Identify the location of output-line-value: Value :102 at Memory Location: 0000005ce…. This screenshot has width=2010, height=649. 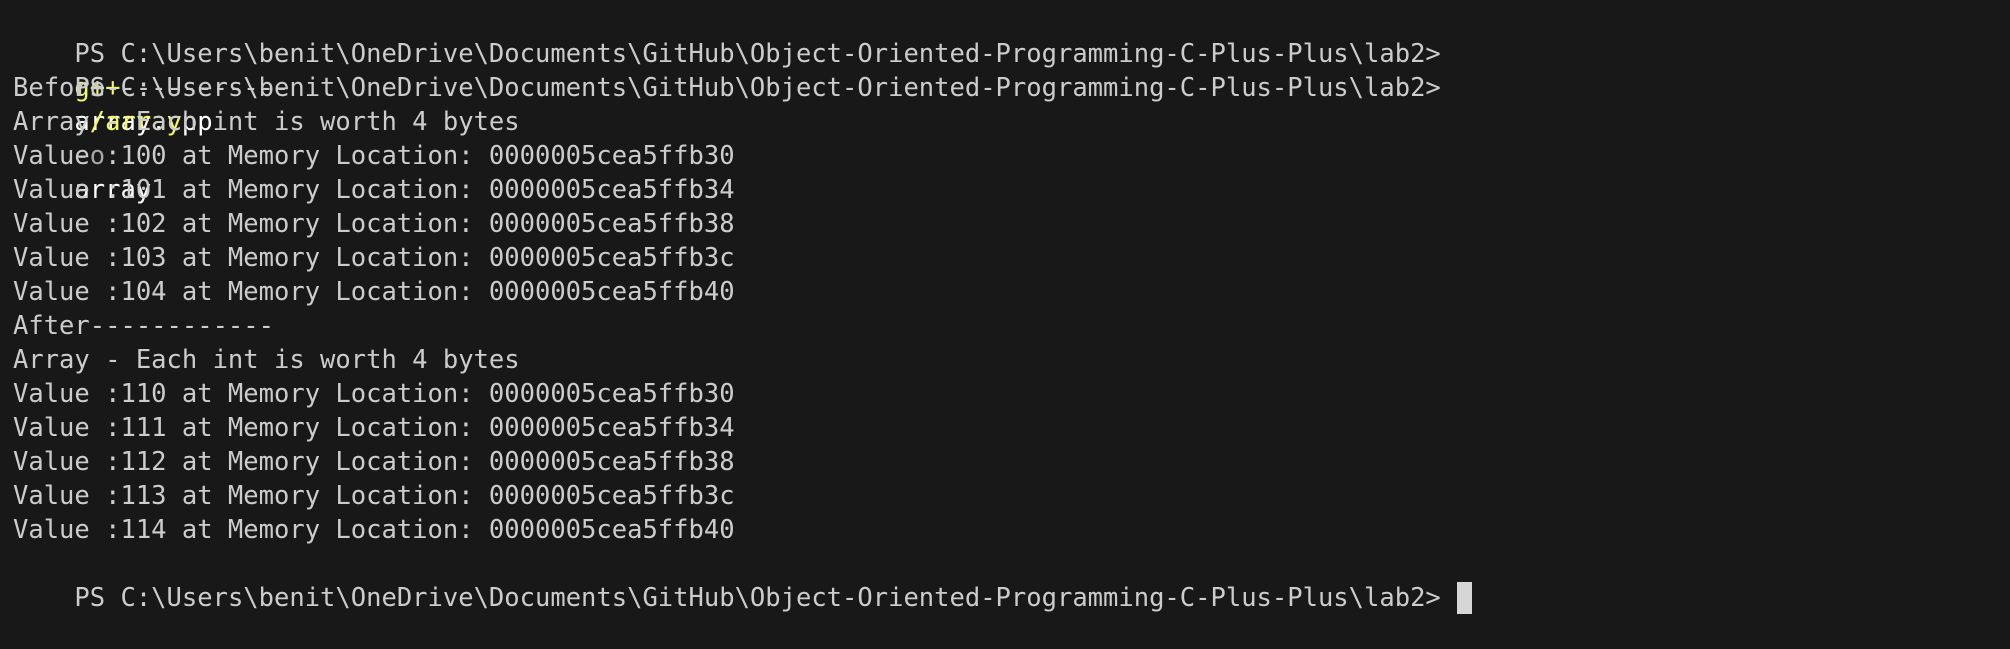
(374, 224).